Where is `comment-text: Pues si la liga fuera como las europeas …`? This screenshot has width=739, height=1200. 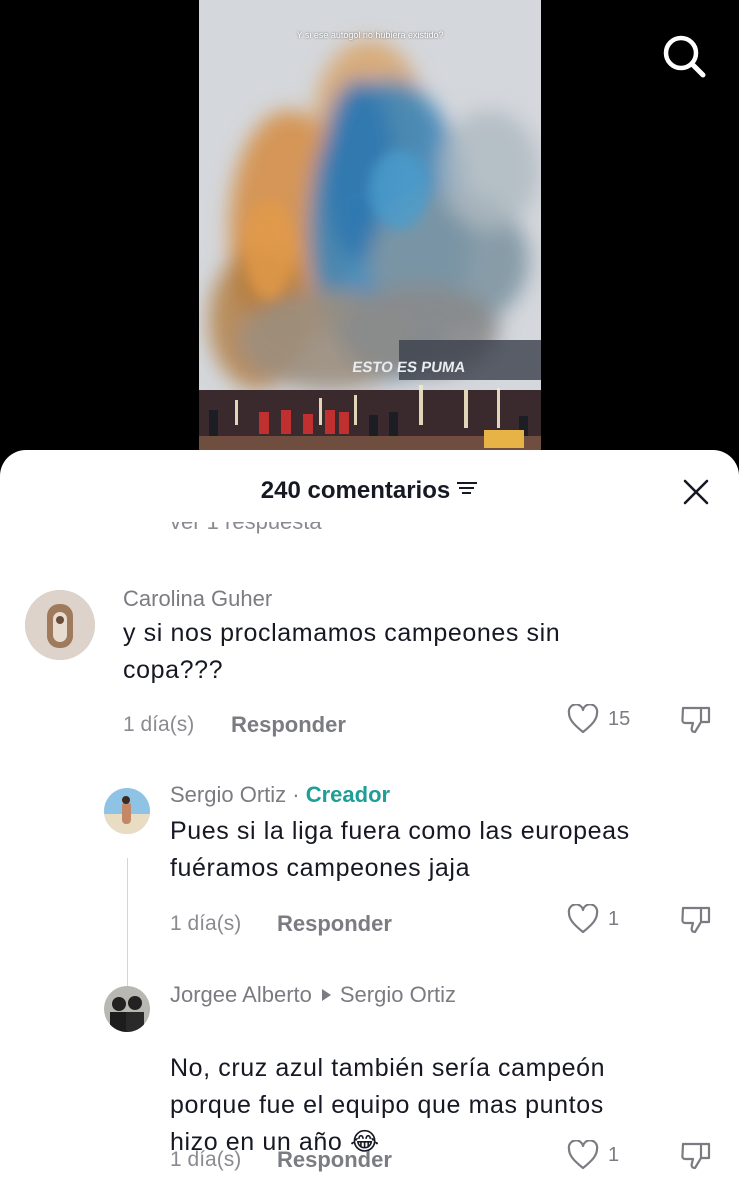 comment-text: Pues si la liga fuera como las europeas … is located at coordinates (400, 849).